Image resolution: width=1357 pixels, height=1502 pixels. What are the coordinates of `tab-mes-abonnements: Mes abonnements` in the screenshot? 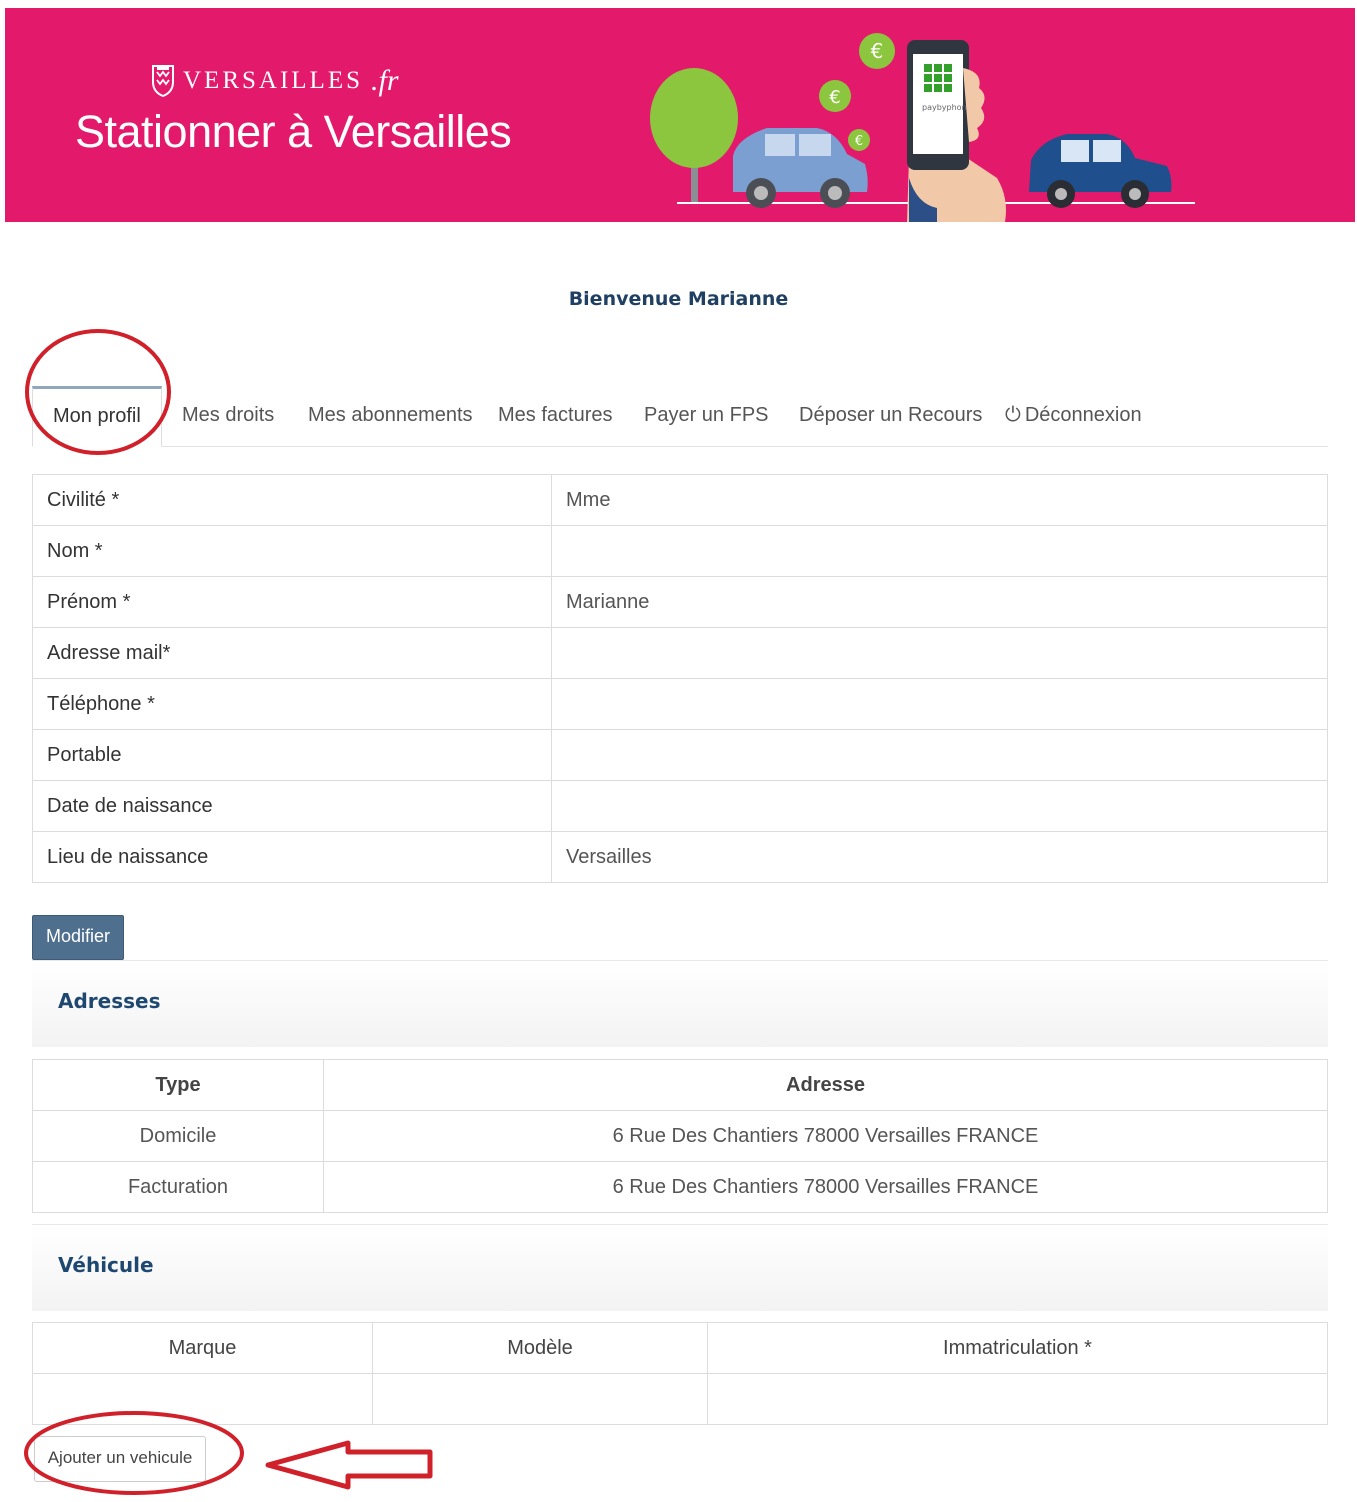 It's located at (390, 416).